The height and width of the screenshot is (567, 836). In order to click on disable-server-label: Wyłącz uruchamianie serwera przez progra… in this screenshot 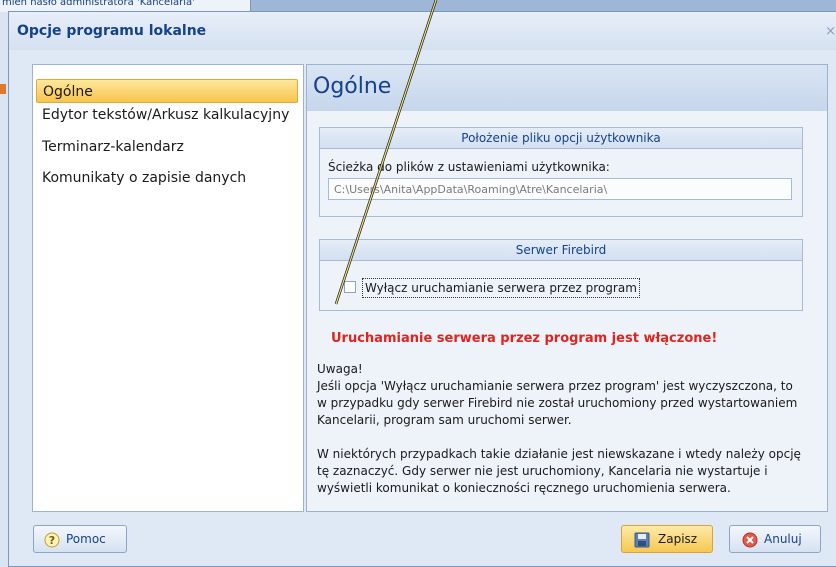, I will do `click(501, 288)`.